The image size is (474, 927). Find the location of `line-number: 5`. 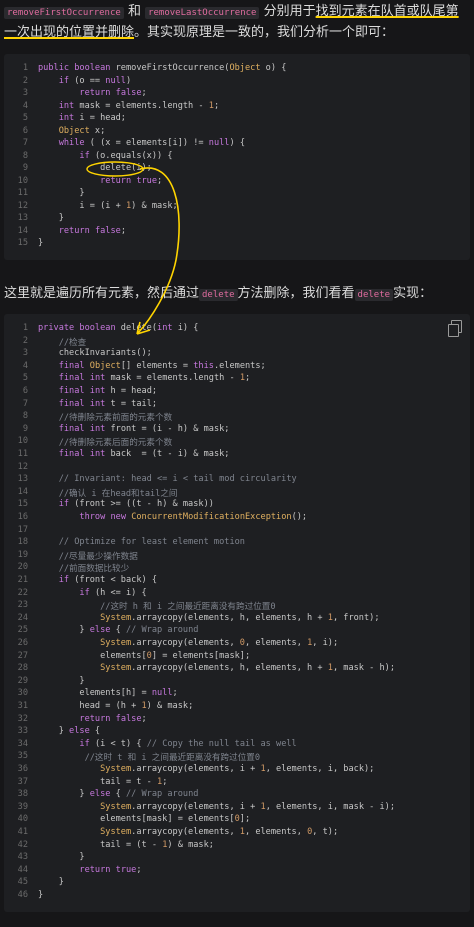

line-number: 5 is located at coordinates (25, 378).